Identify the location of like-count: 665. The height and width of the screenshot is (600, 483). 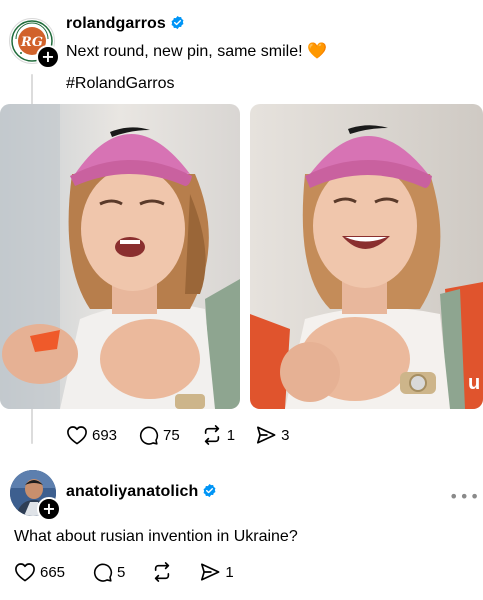
(53, 572).